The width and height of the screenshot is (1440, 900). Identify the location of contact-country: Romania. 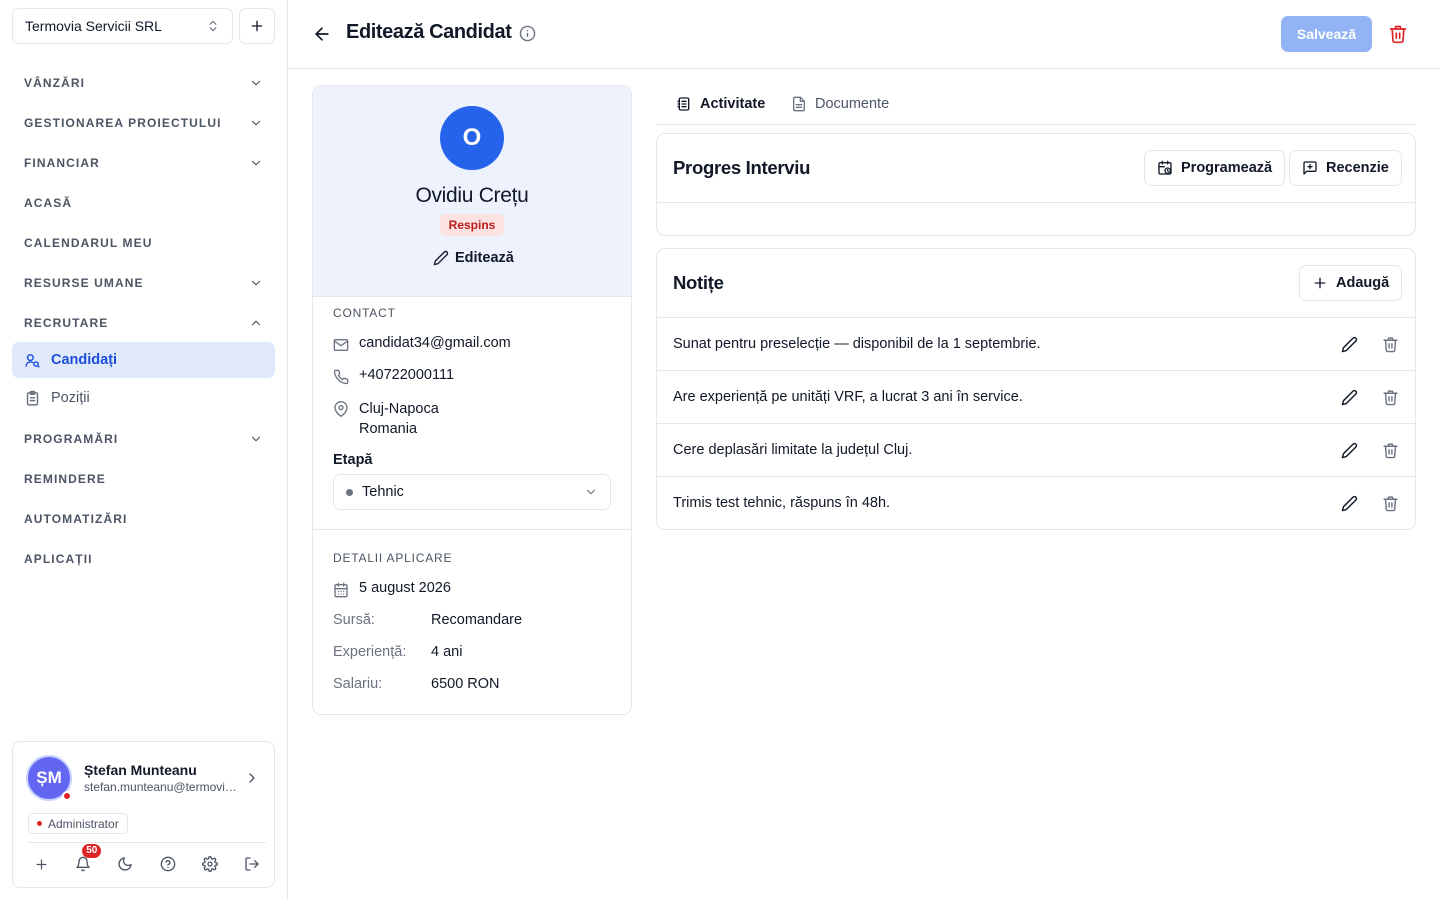
(388, 429).